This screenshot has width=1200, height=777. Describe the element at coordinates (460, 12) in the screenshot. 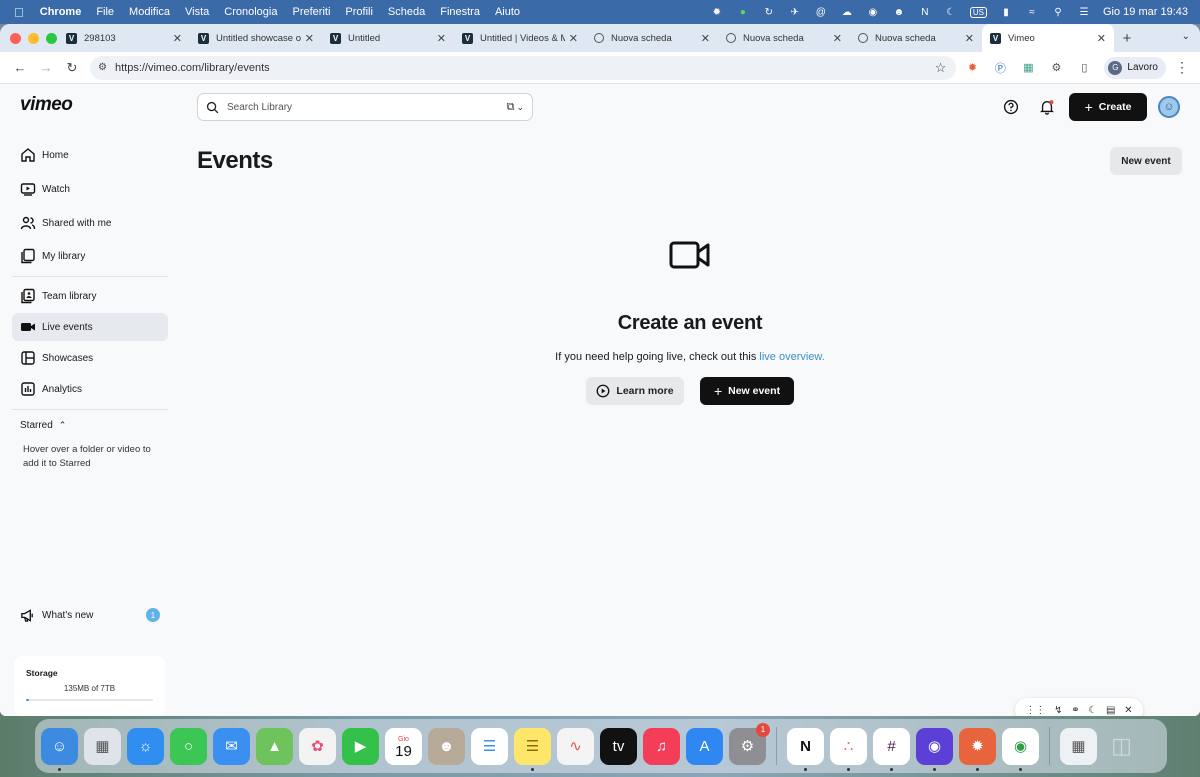

I see `menu-finestra: Finestra` at that location.